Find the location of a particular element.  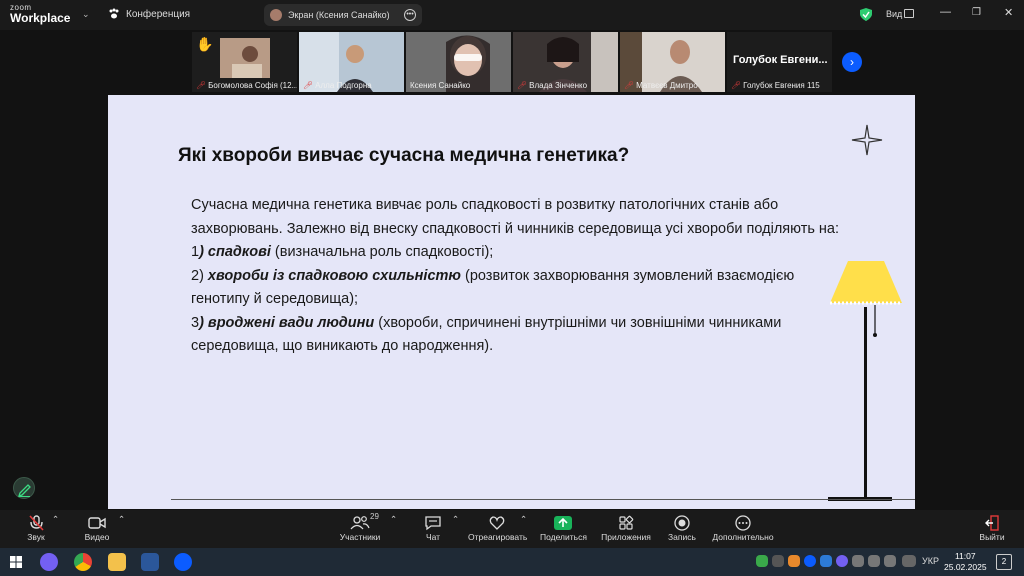

viber-icon is located at coordinates (49, 562).